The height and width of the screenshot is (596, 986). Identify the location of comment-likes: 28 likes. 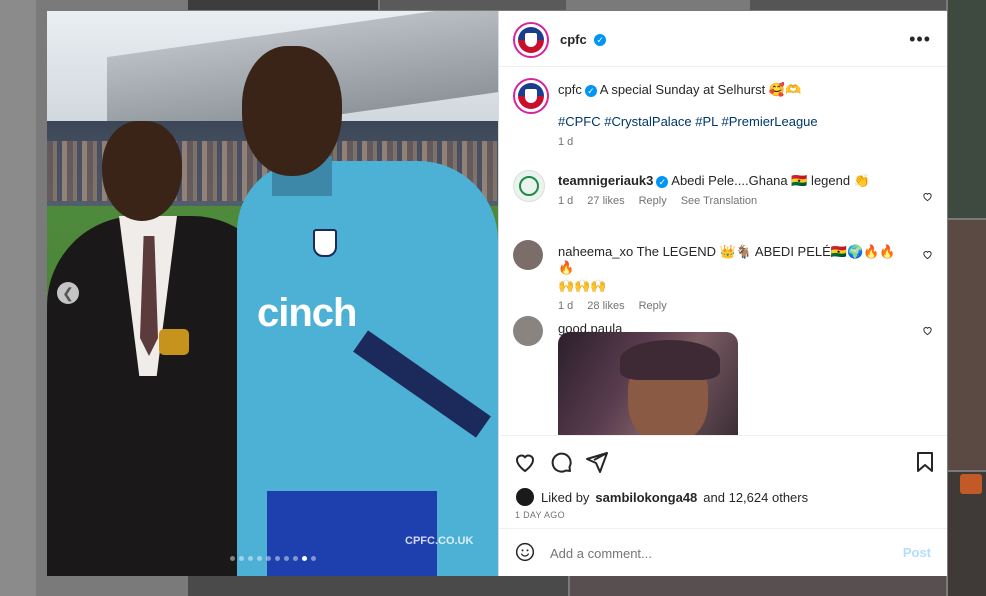
(605, 306).